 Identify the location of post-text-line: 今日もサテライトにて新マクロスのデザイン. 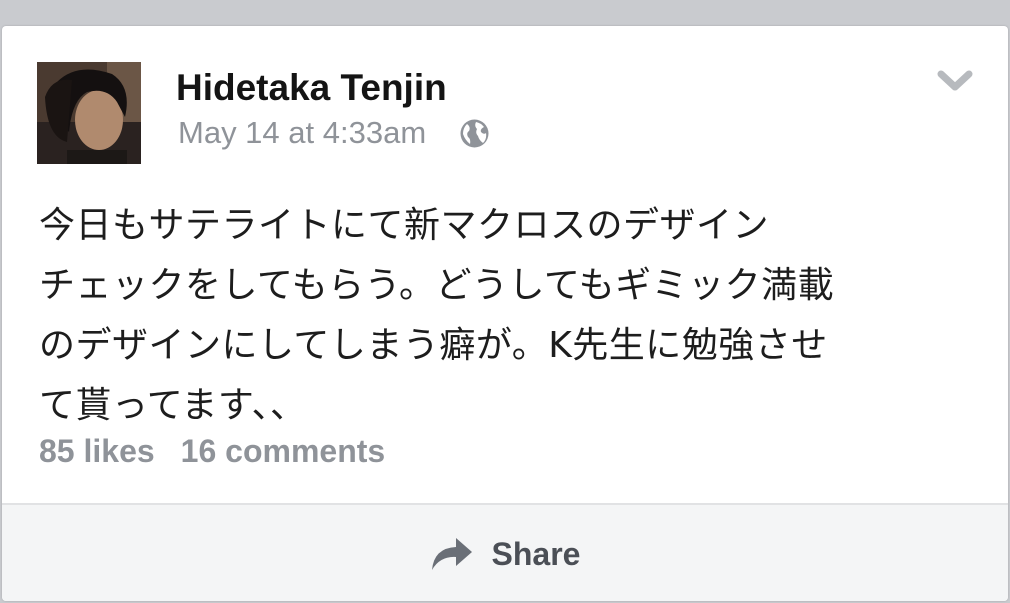
(404, 225).